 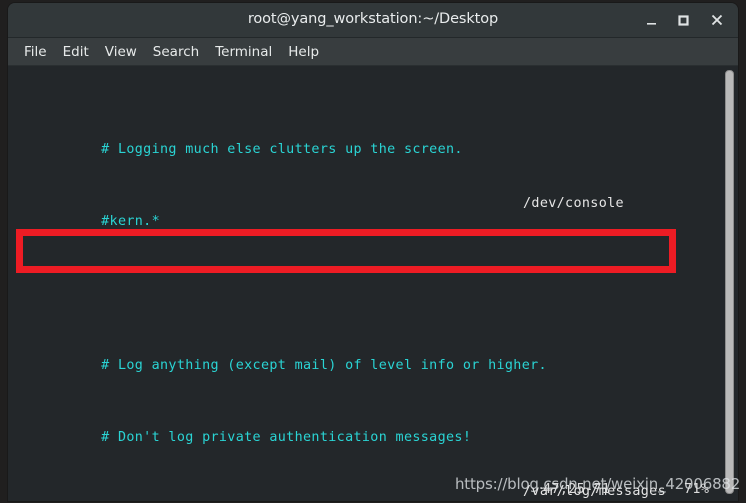 What do you see at coordinates (121, 52) in the screenshot?
I see `menu-item-view: View` at bounding box center [121, 52].